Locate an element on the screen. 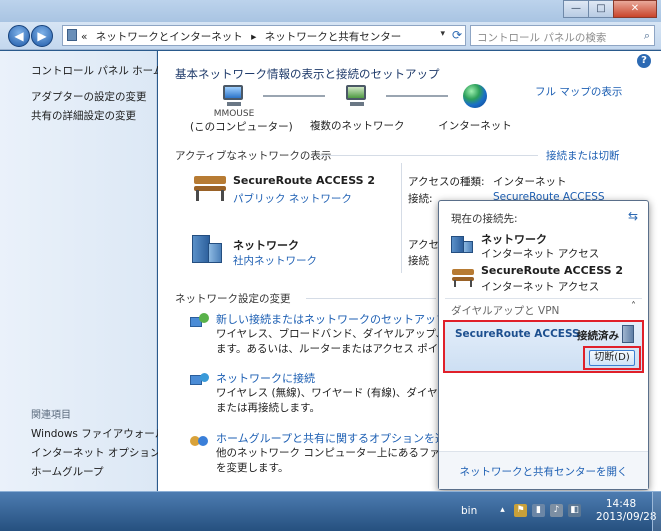 The image size is (661, 531). access-type-value: インターネット is located at coordinates (530, 182).